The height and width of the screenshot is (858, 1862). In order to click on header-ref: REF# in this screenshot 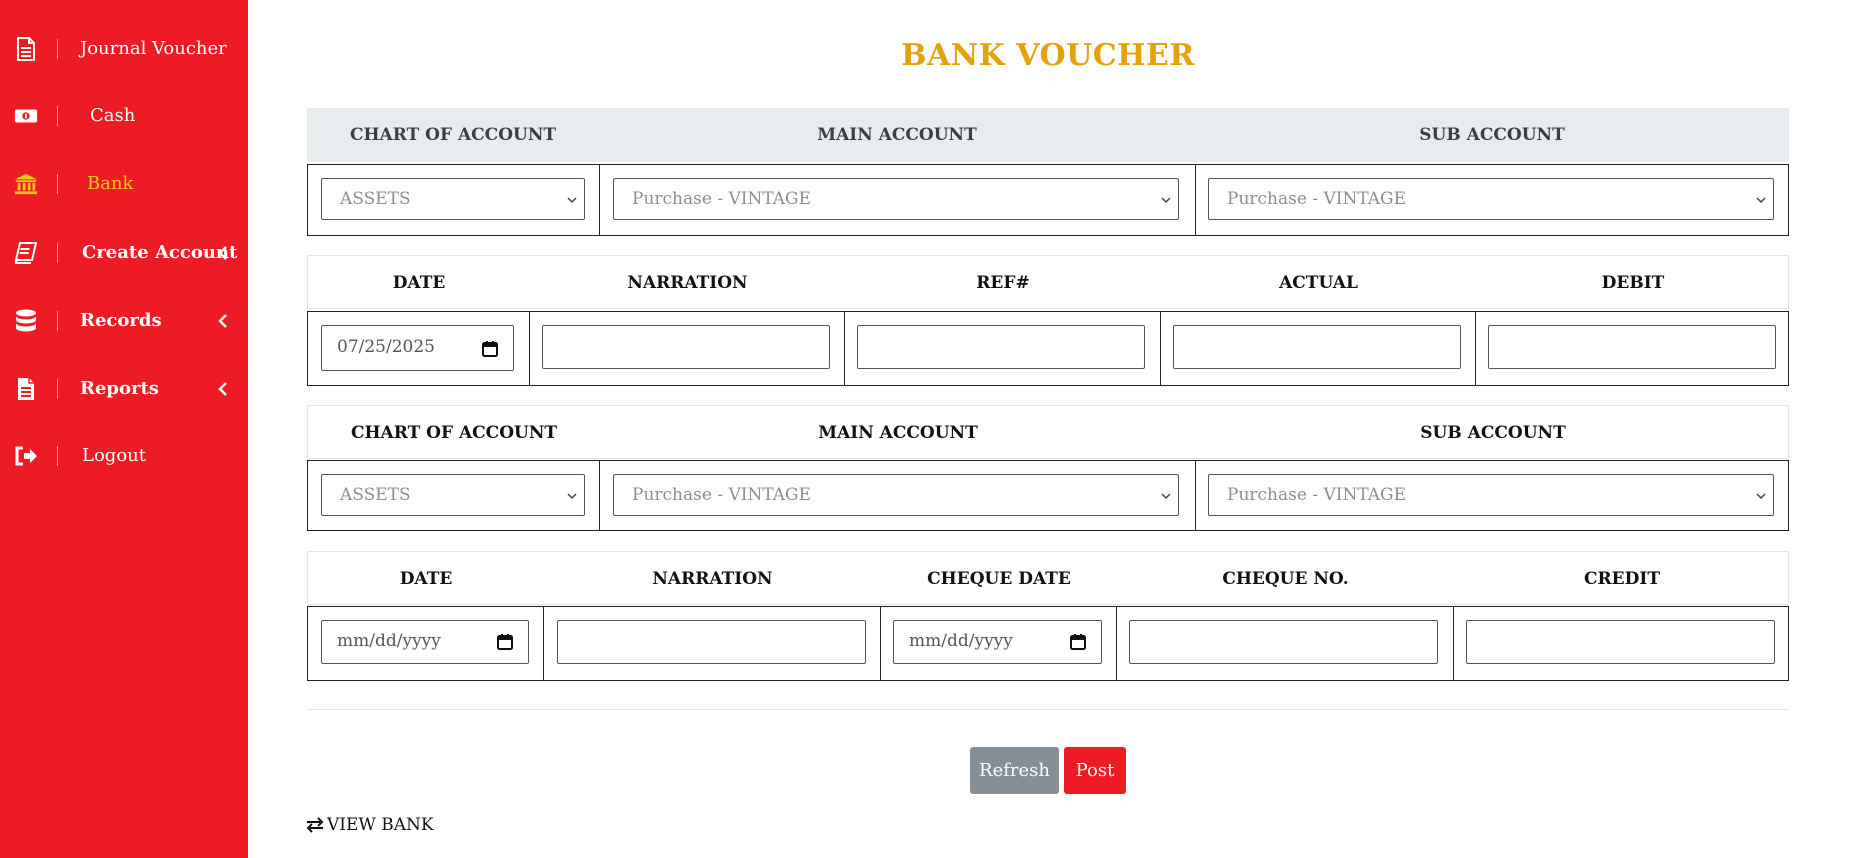, I will do `click(1003, 283)`.